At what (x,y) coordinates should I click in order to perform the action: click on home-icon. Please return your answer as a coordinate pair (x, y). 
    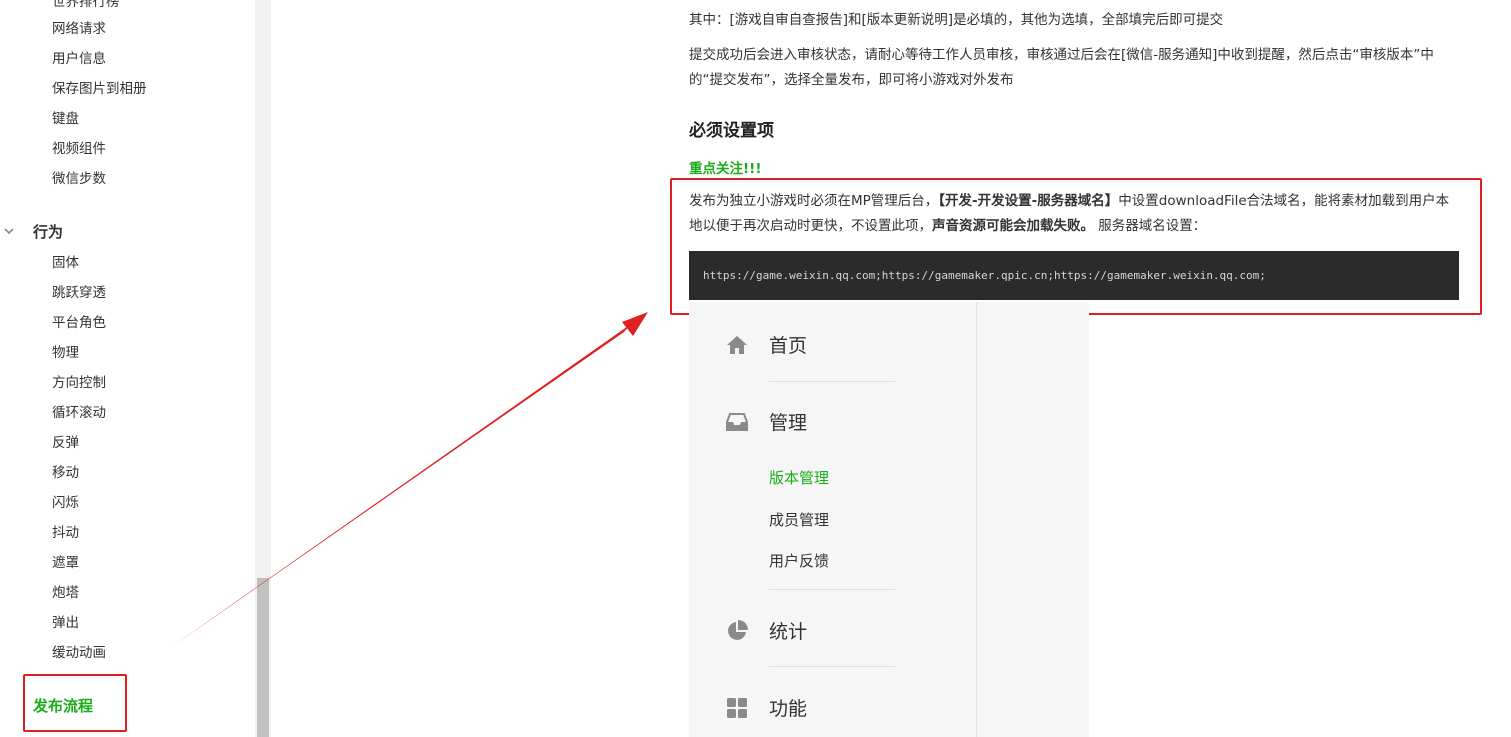
    Looking at the image, I should click on (737, 344).